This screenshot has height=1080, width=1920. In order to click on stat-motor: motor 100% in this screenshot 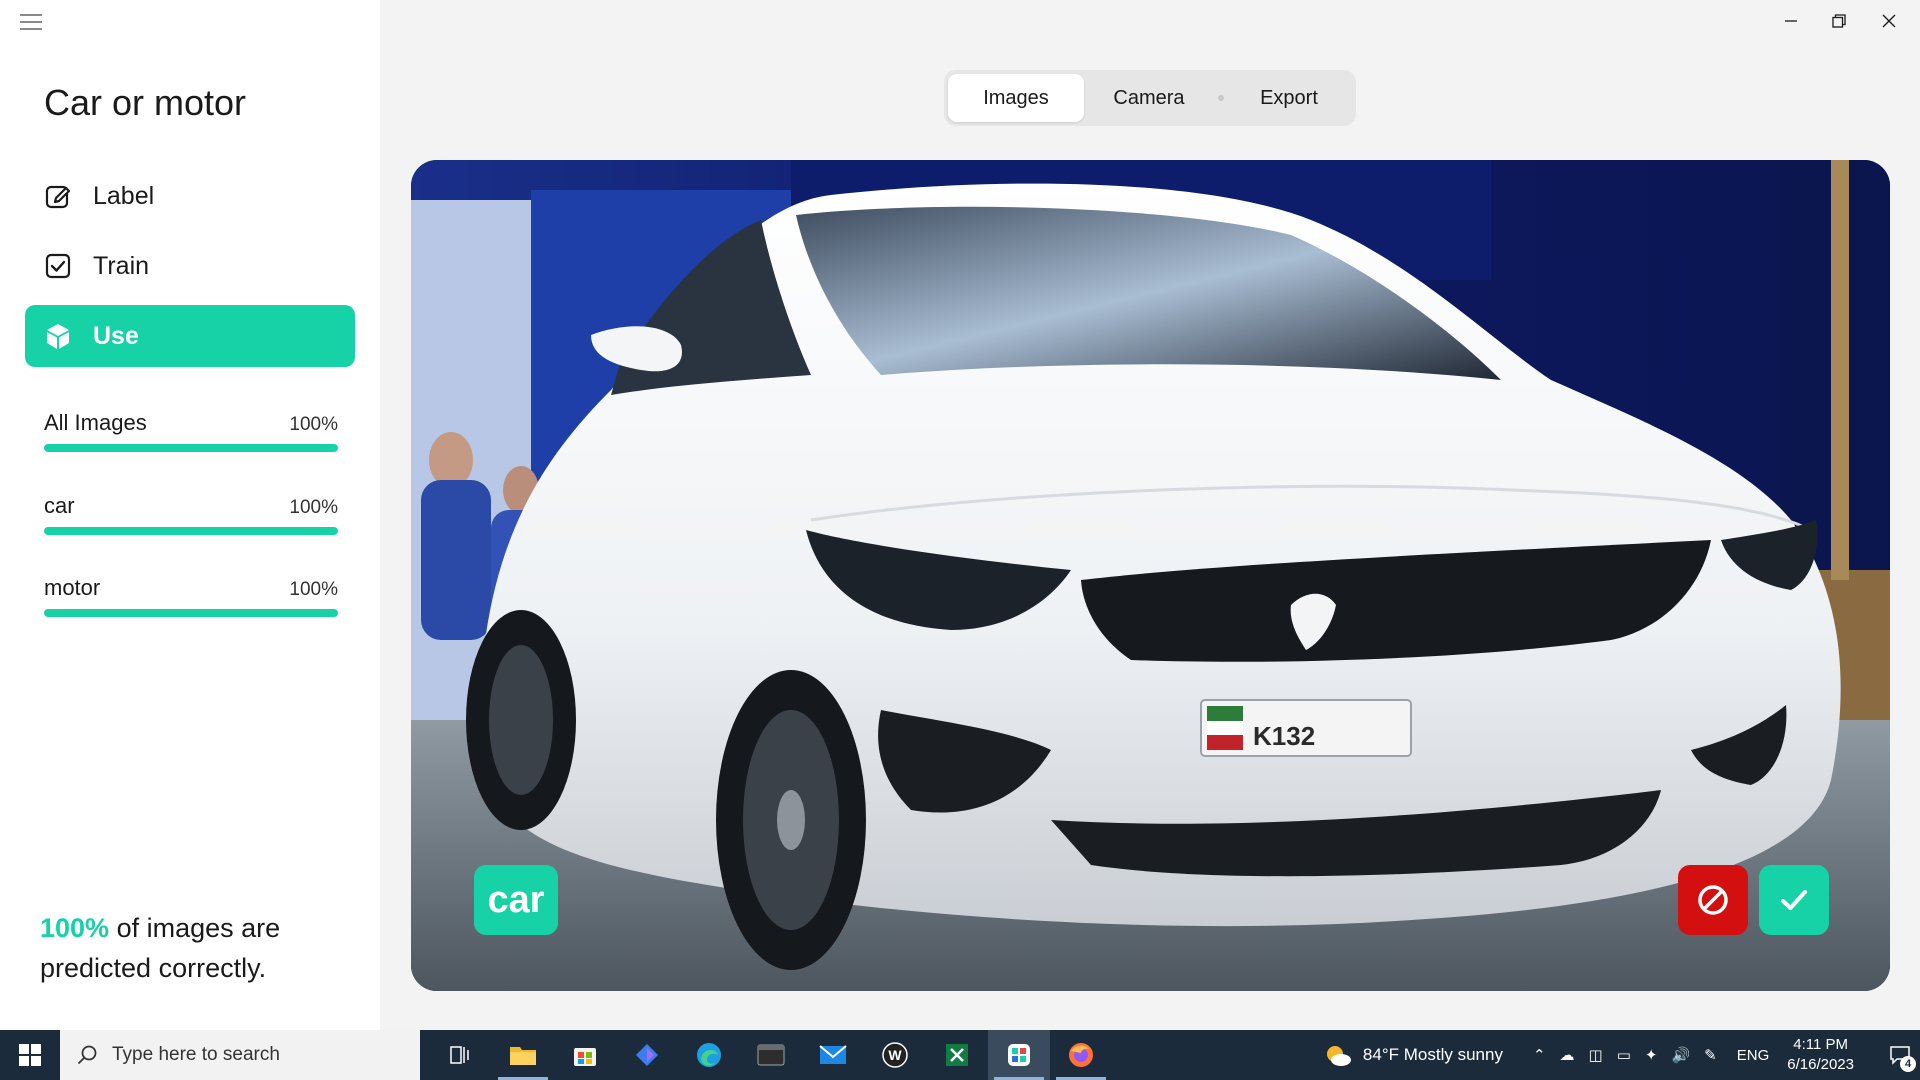, I will do `click(191, 596)`.